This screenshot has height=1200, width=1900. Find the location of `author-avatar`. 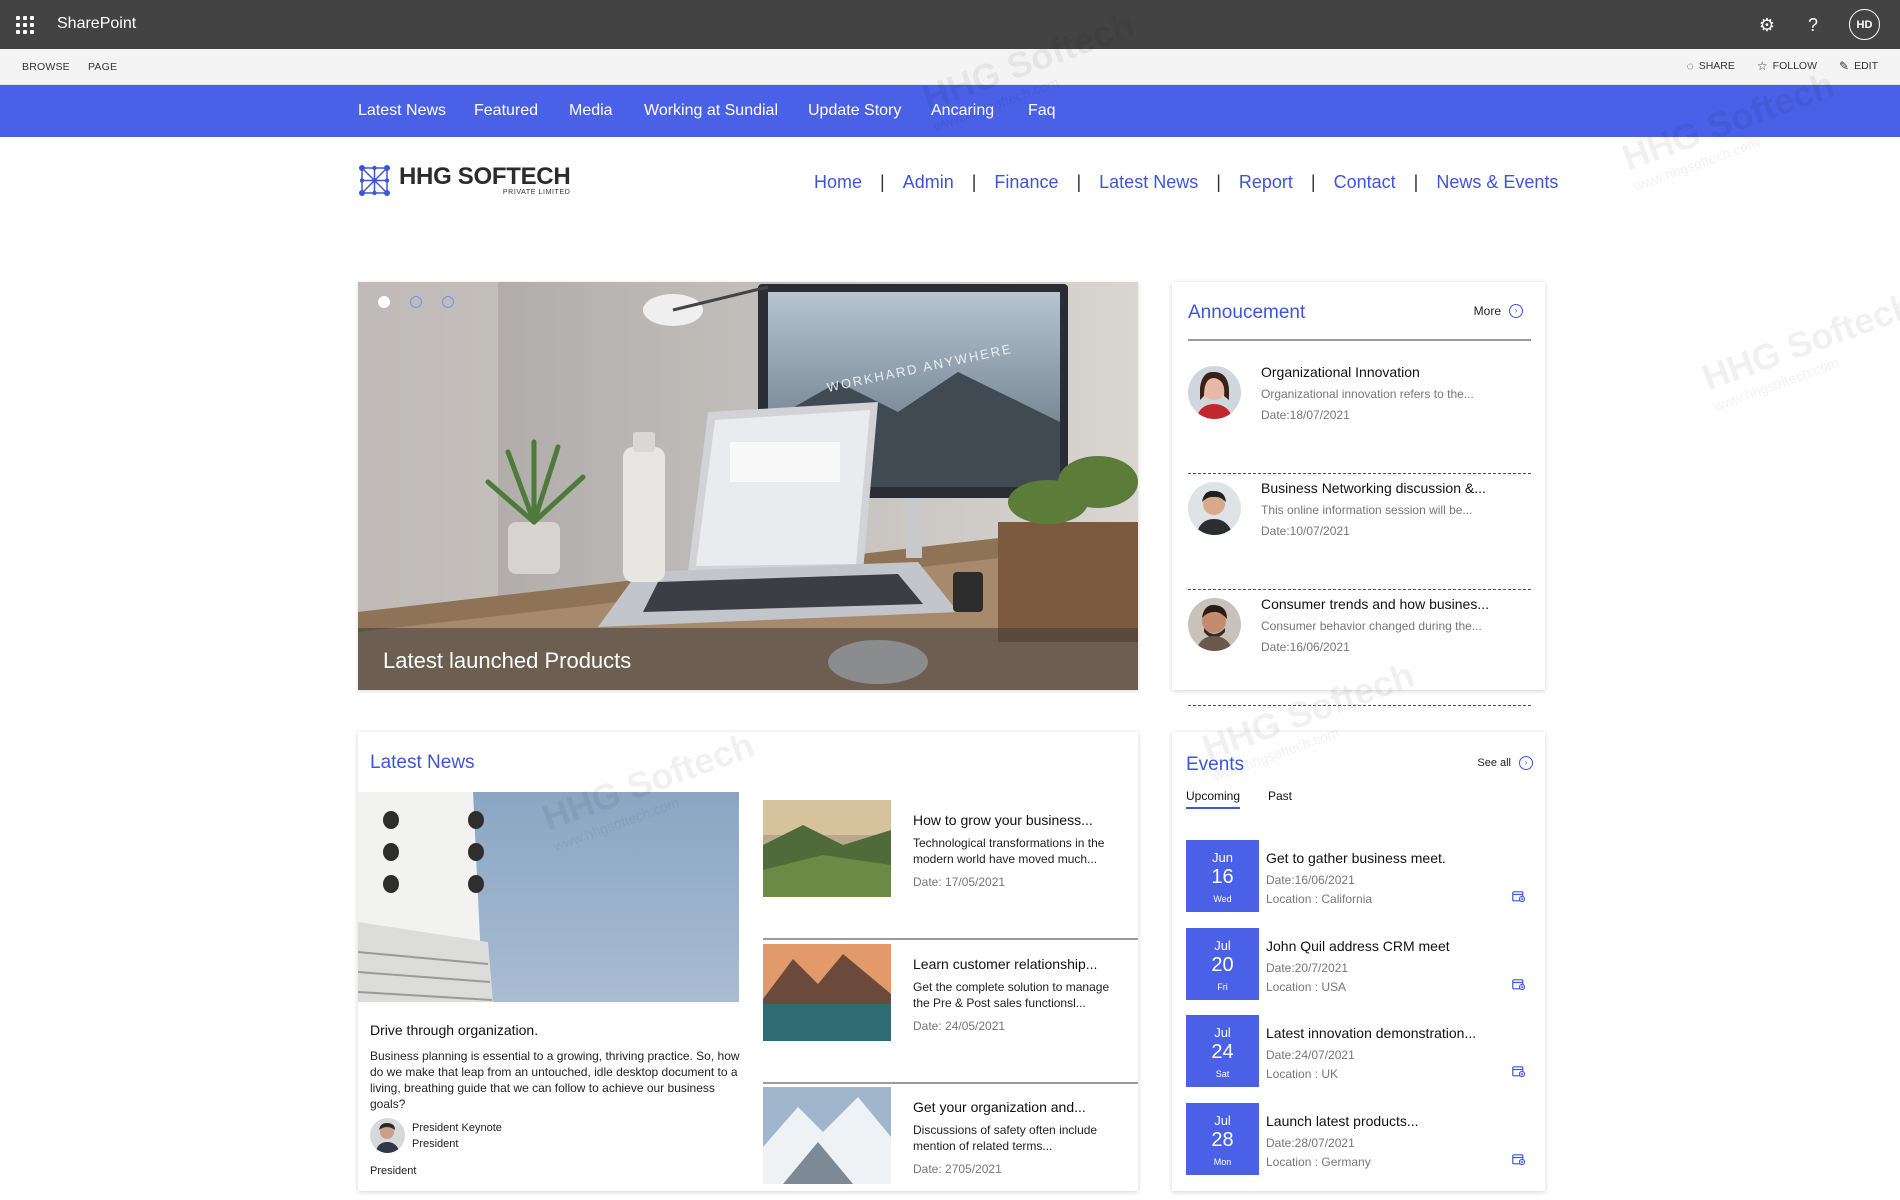

author-avatar is located at coordinates (387, 1135).